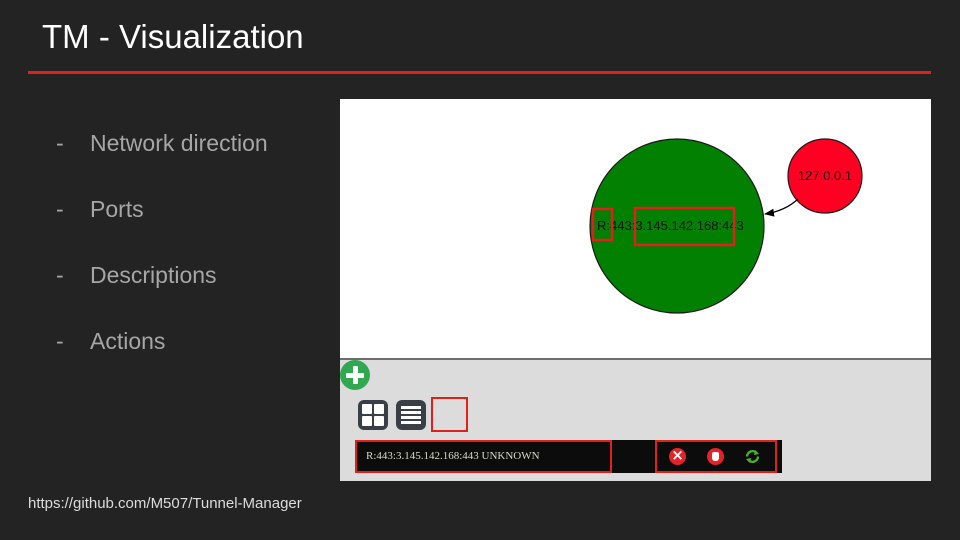 Image resolution: width=960 pixels, height=540 pixels. What do you see at coordinates (449, 414) in the screenshot?
I see `add-button-highlight` at bounding box center [449, 414].